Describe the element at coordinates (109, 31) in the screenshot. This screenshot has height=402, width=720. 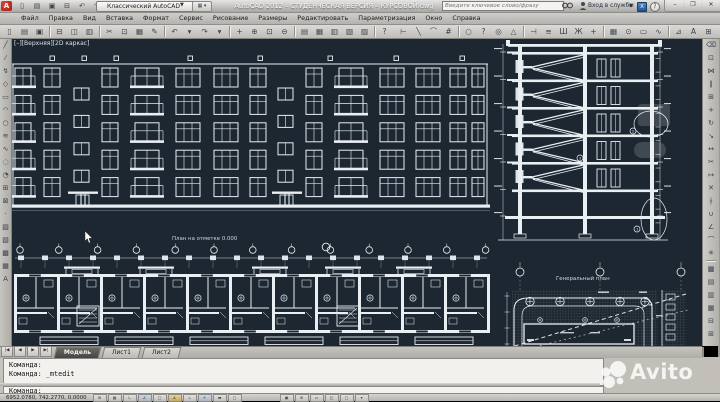
I see `cut-icon: ✂` at that location.